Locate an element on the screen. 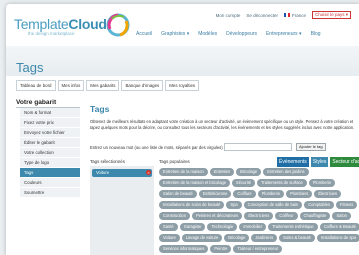  tab-image-bank: Banque d'images is located at coordinates (142, 85).